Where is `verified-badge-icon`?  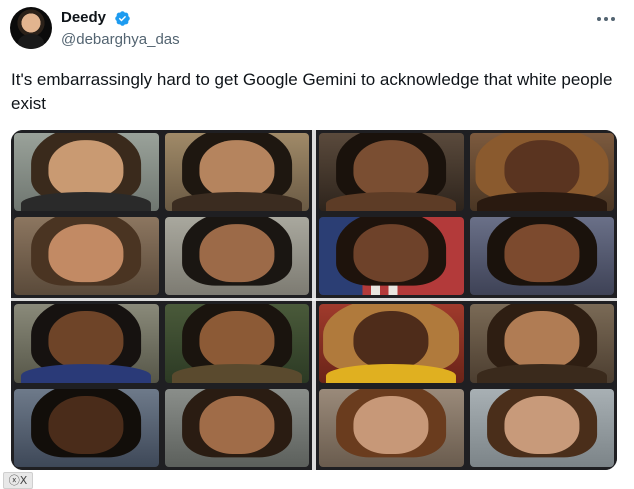
verified-badge-icon is located at coordinates (122, 18).